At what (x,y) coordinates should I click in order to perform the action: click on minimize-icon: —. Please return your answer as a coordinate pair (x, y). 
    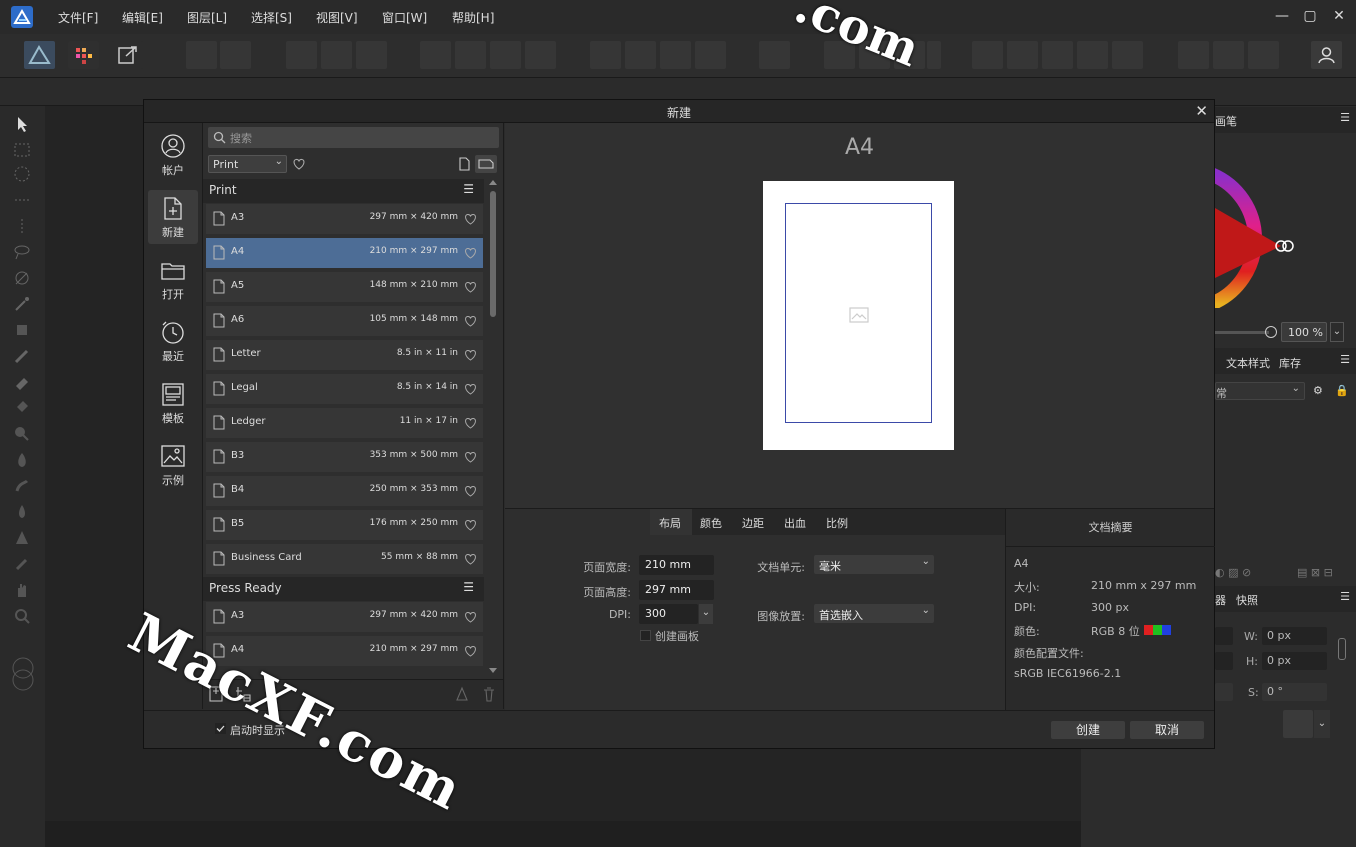
    Looking at the image, I should click on (1282, 16).